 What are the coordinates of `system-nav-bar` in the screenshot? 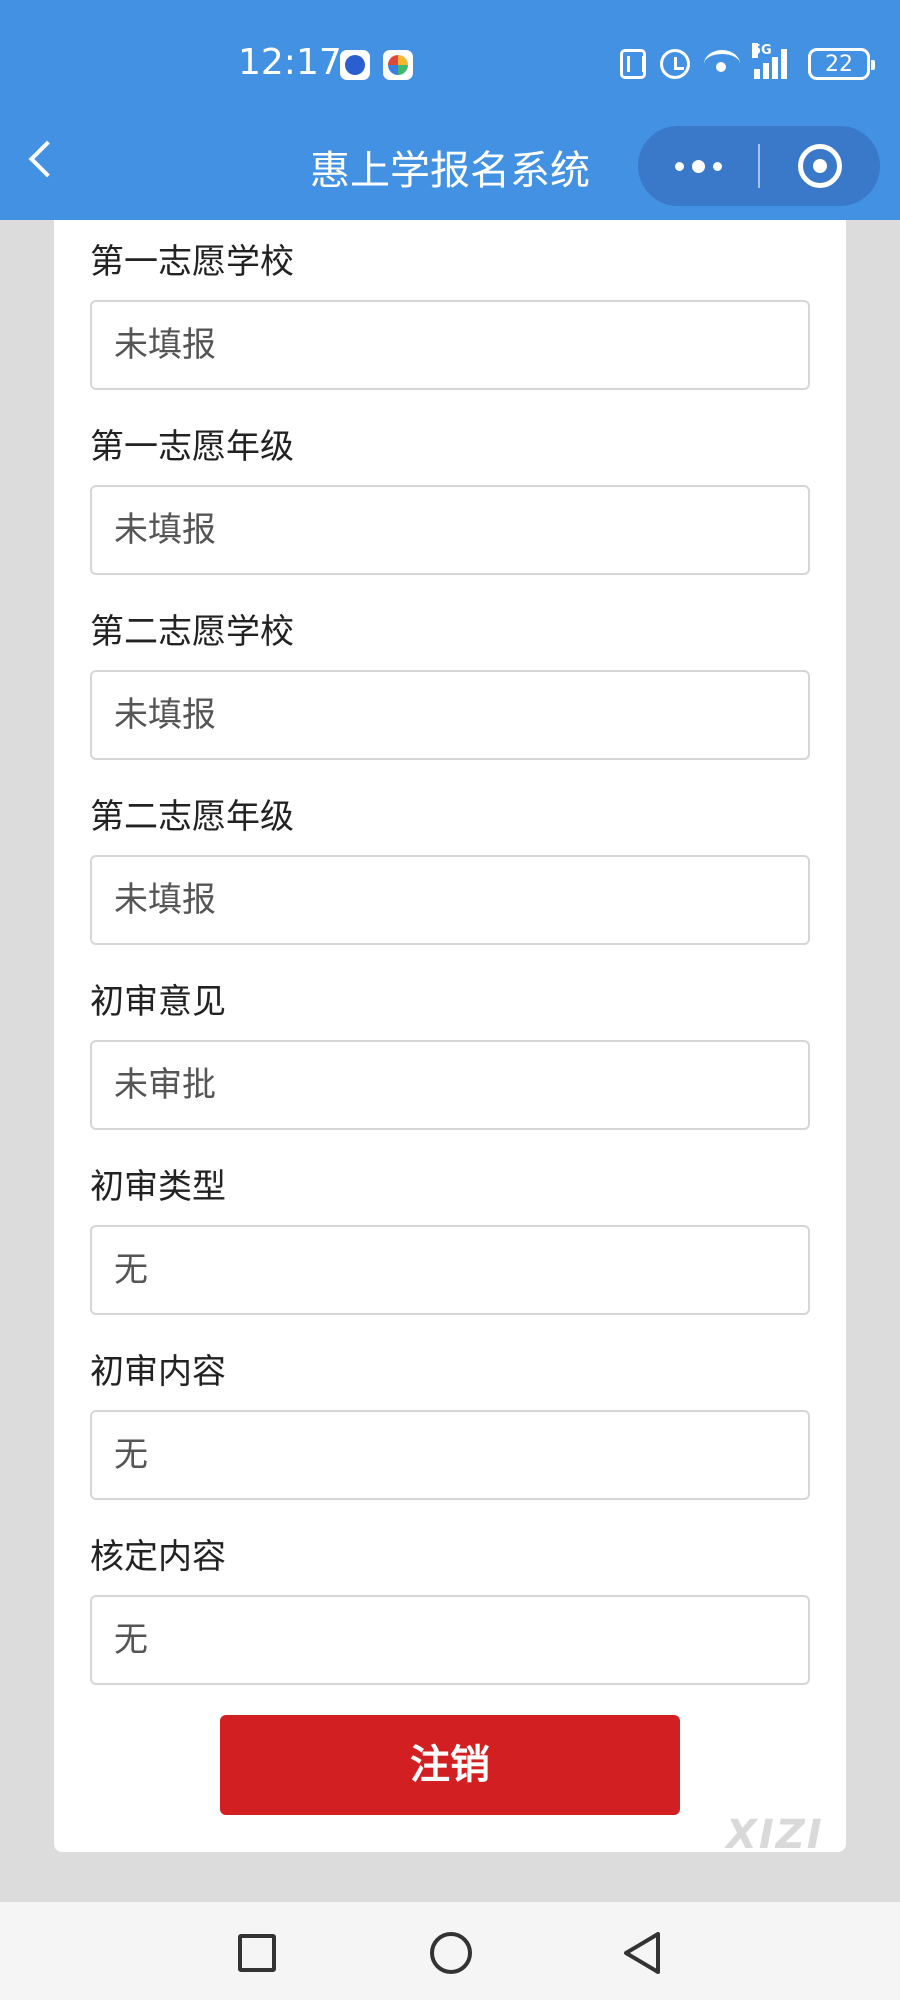 It's located at (450, 1951).